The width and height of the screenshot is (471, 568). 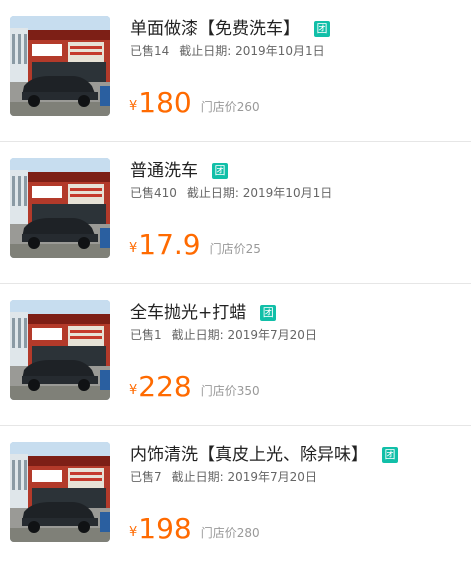 I want to click on deal-meta: 已售14 截止日期: 2019年10月1日, so click(x=227, y=51).